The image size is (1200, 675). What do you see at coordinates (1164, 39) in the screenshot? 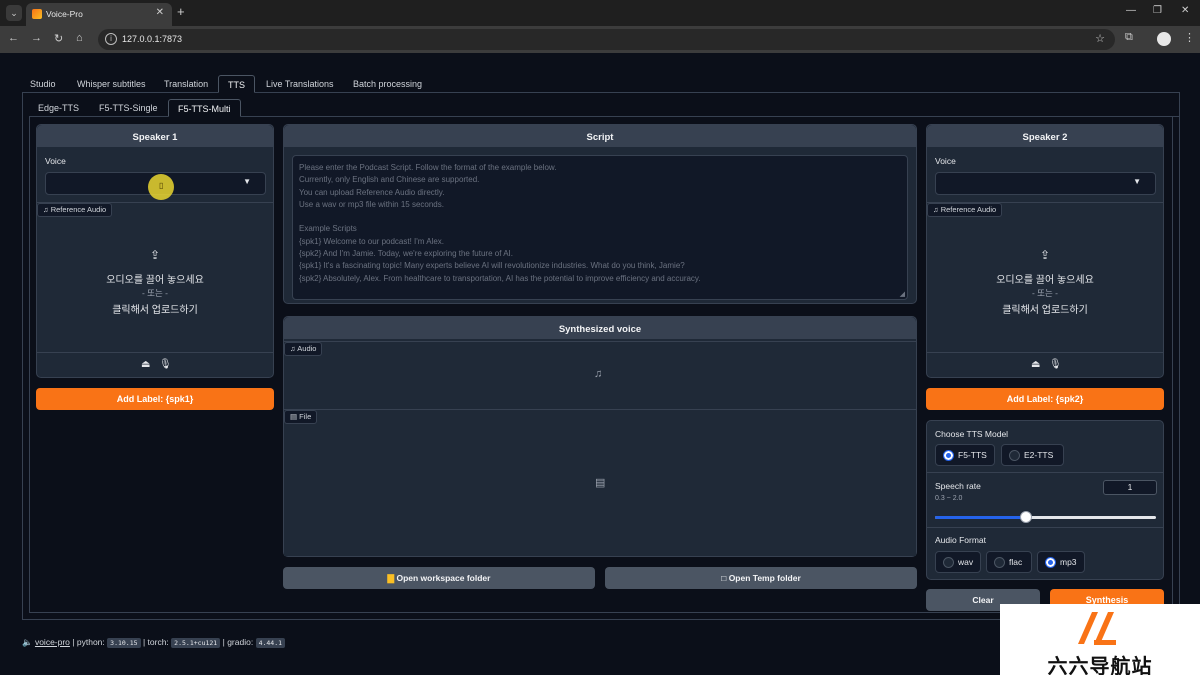
I see `profile-avatar` at bounding box center [1164, 39].